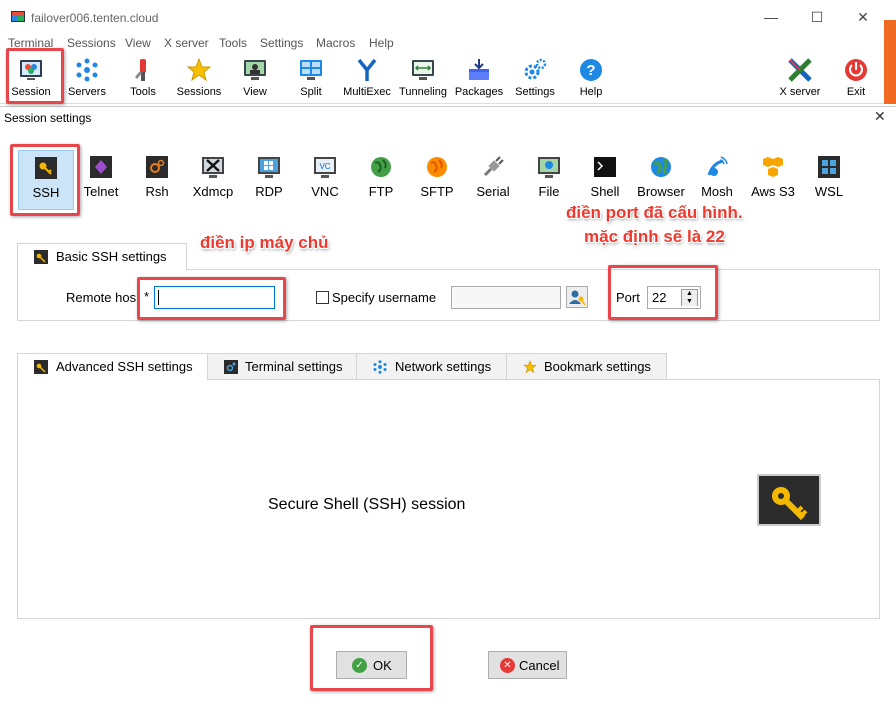 The height and width of the screenshot is (707, 896). Describe the element at coordinates (46, 180) in the screenshot. I see `session-type-ssh: SSH` at that location.